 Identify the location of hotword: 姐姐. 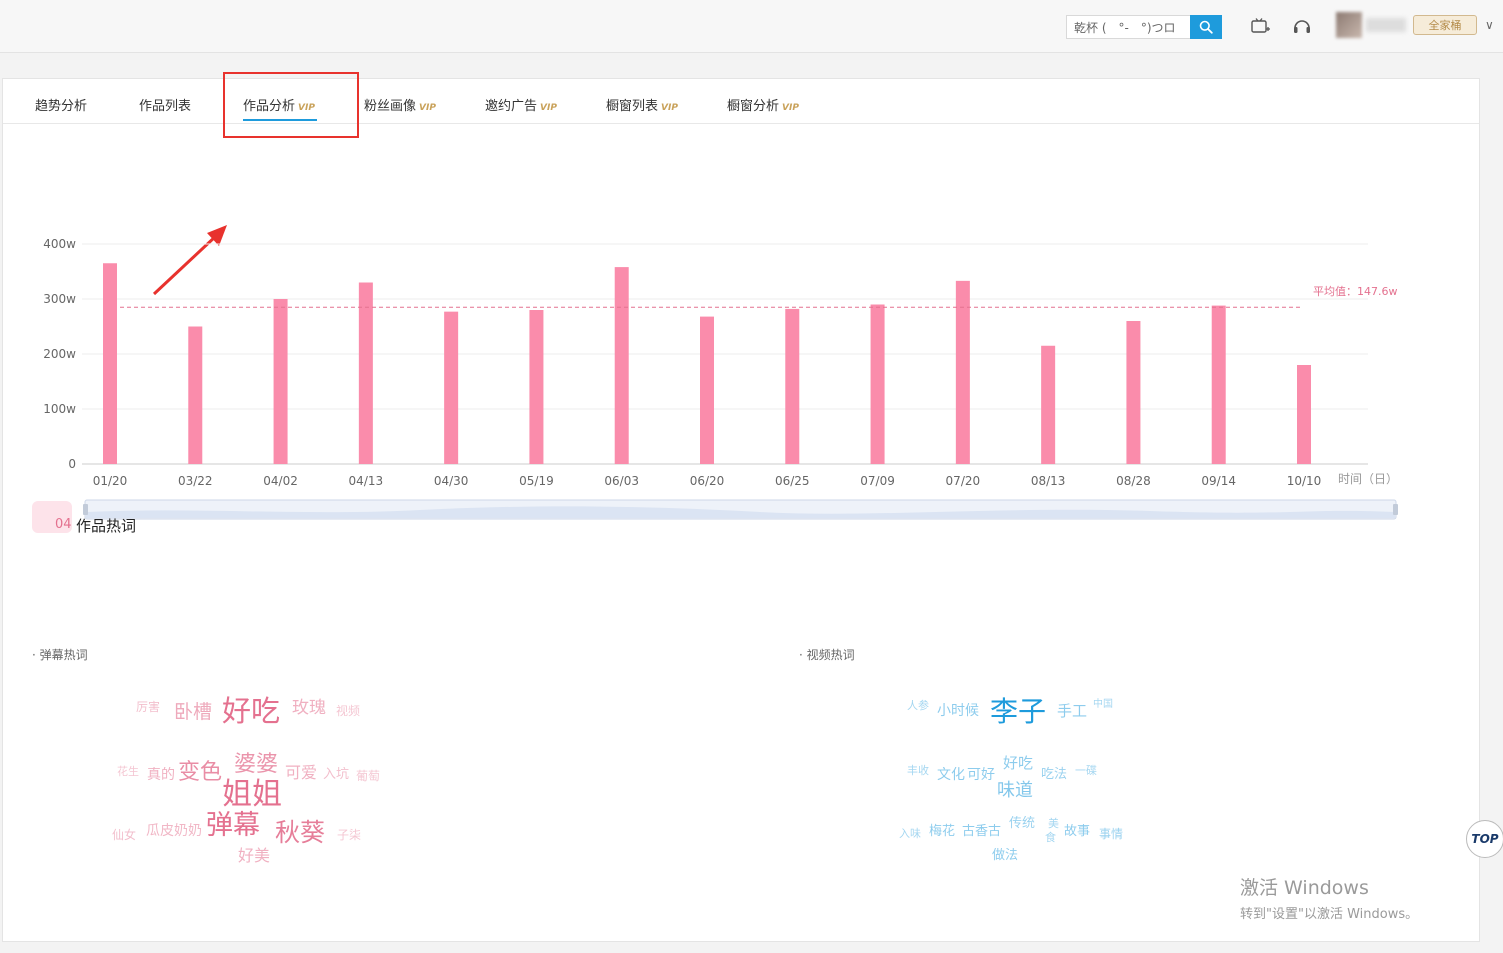
(252, 794).